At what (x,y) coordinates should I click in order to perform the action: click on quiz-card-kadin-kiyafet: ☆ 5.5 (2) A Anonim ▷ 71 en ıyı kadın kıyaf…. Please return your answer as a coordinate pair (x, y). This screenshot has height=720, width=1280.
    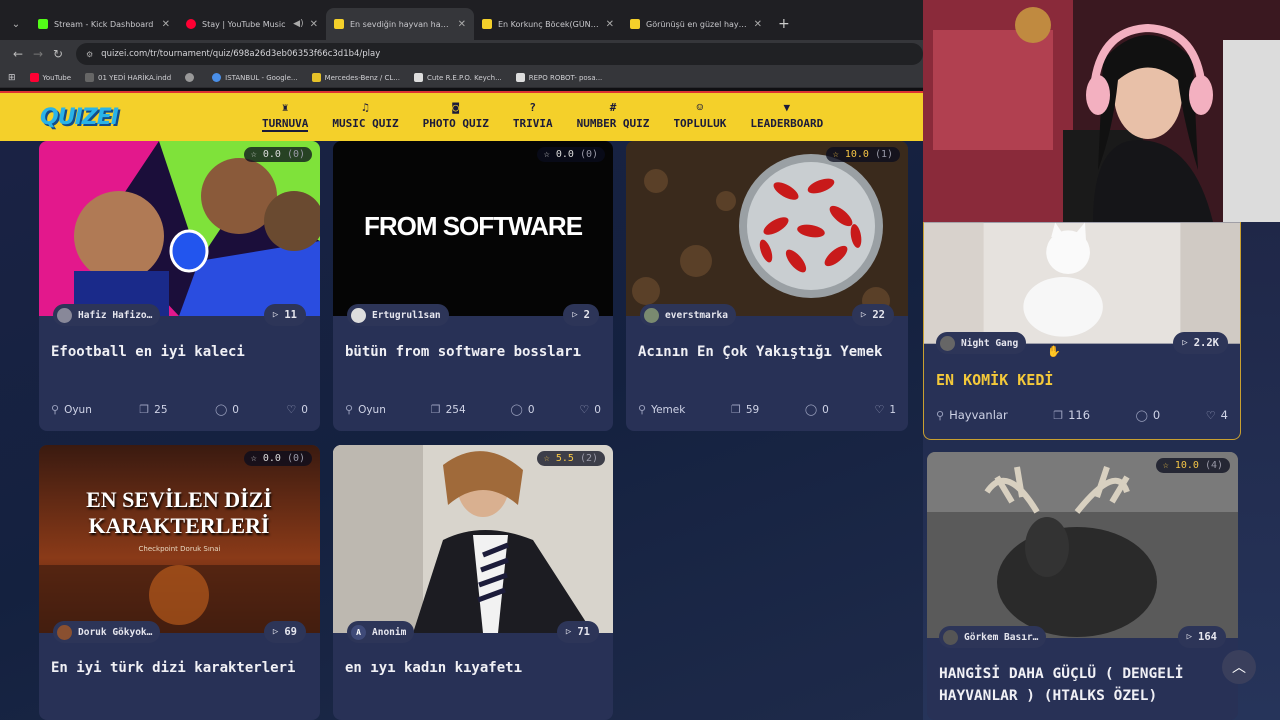
    Looking at the image, I should click on (473, 582).